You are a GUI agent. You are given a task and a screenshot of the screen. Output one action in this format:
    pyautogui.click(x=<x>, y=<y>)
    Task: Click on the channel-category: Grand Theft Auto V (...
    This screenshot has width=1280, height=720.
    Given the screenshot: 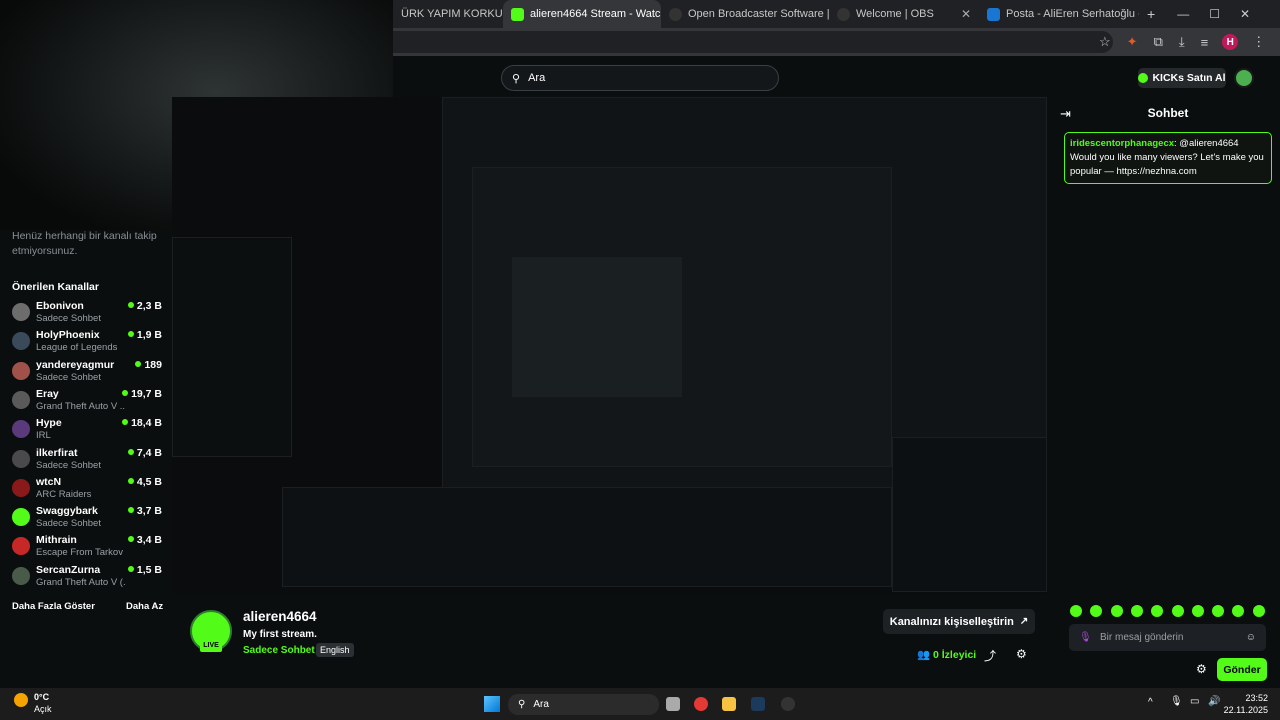 What is the action you would take?
    pyautogui.click(x=81, y=582)
    